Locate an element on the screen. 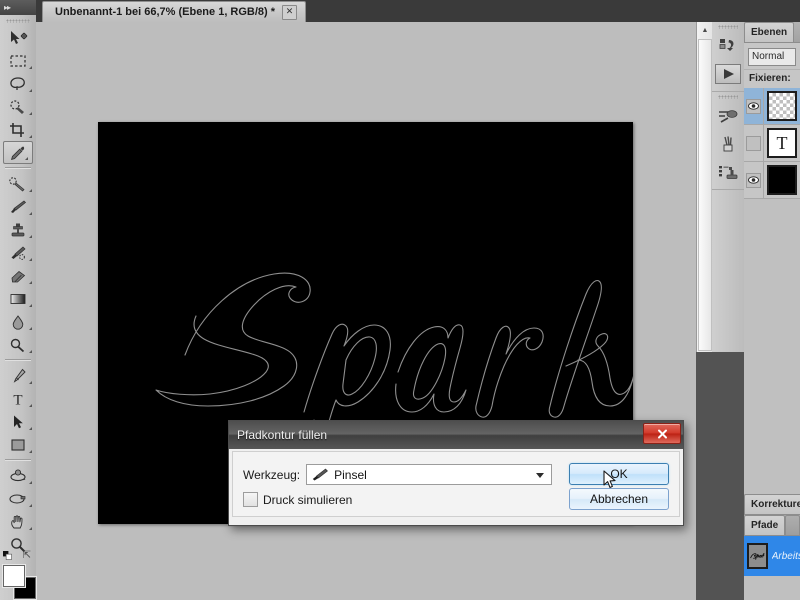 This screenshot has width=800, height=600. blend-mode-row: Normal is located at coordinates (772, 57).